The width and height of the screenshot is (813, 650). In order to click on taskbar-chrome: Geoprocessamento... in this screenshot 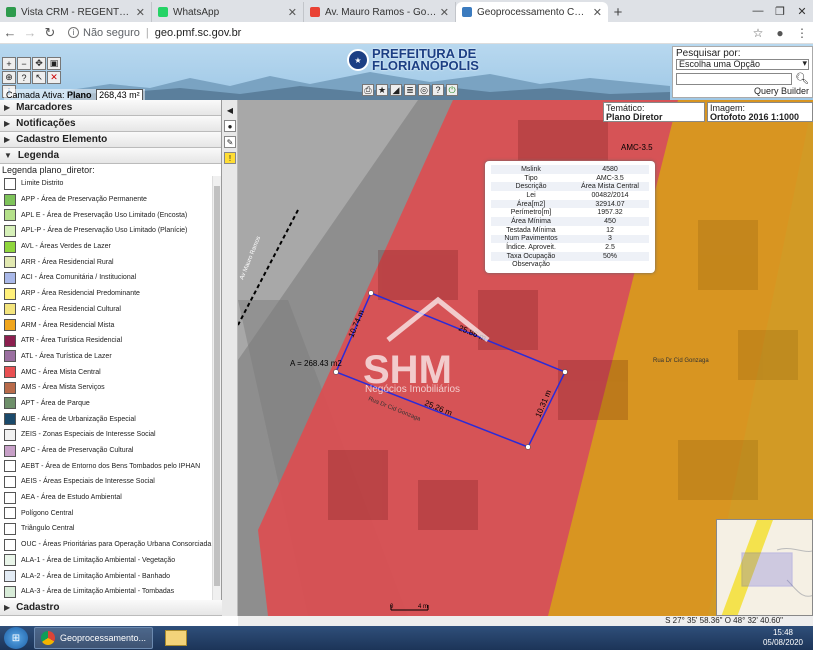, I will do `click(94, 638)`.